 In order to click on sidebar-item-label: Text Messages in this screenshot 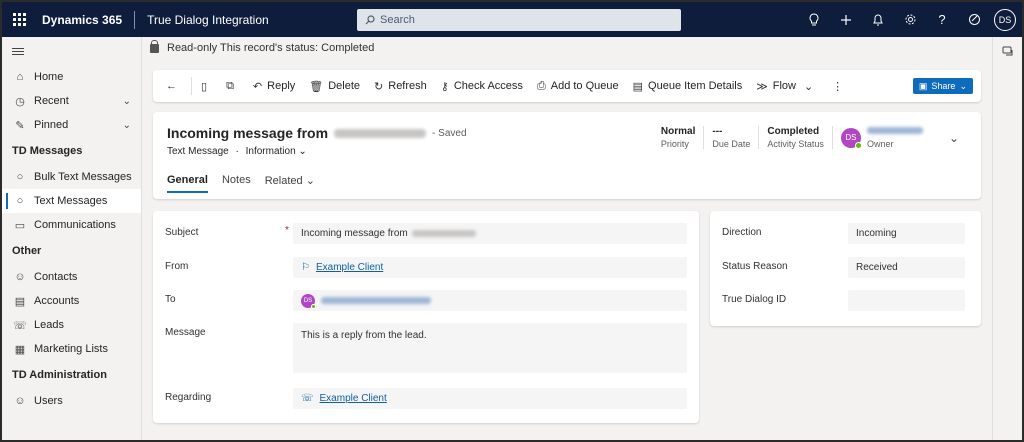, I will do `click(71, 201)`.